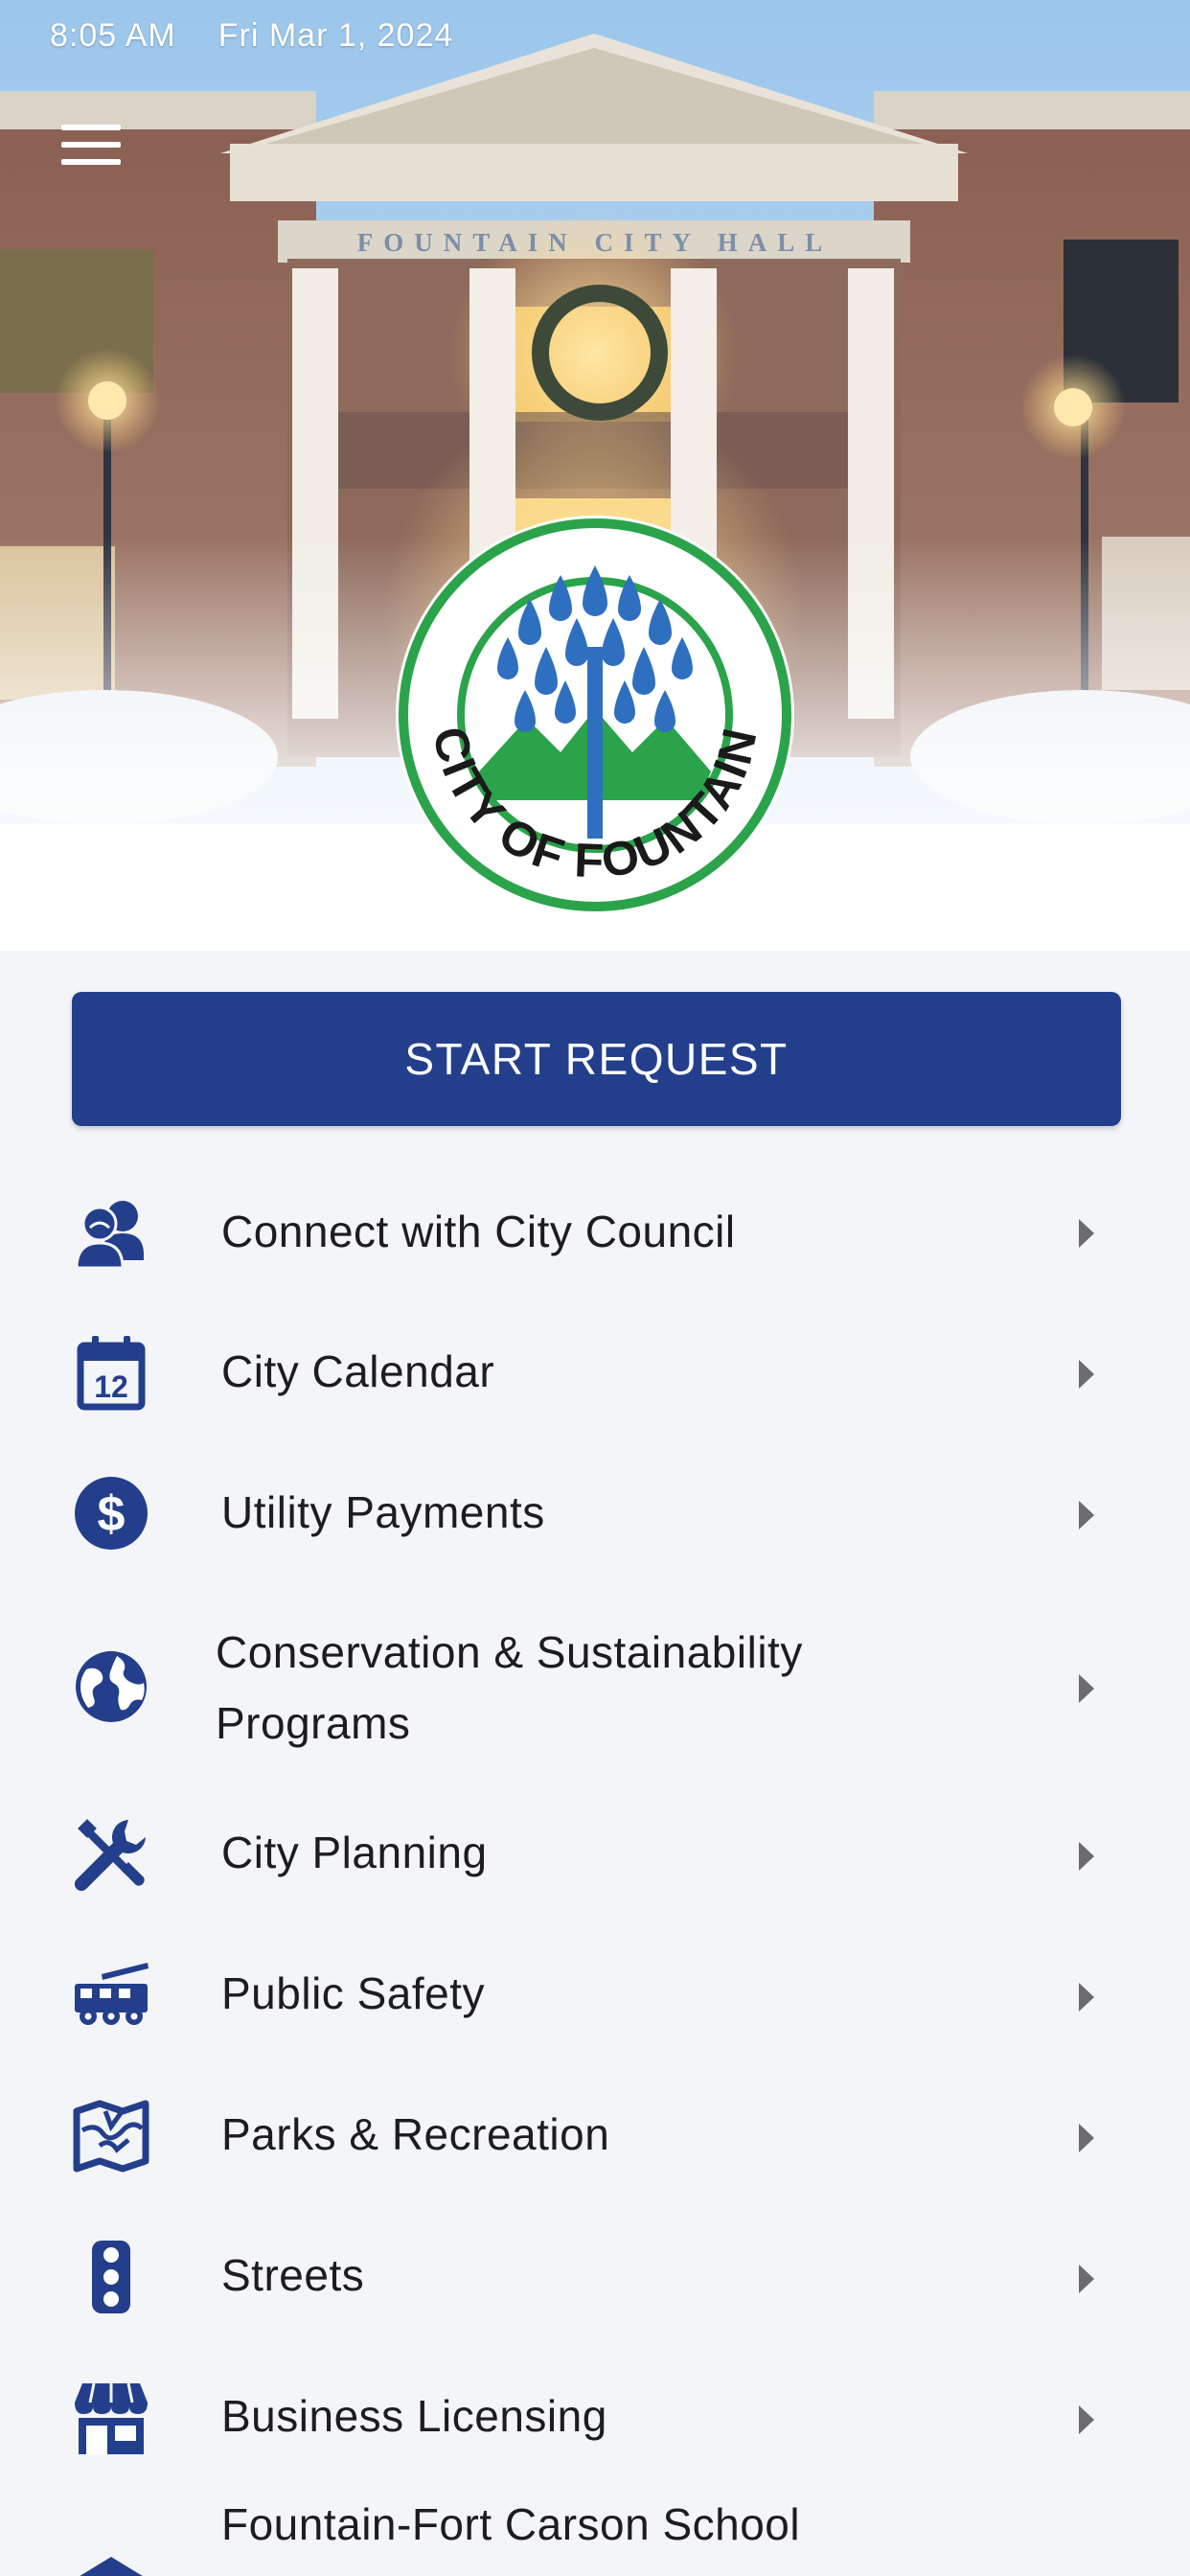  What do you see at coordinates (113, 35) in the screenshot?
I see `status-time: 8:05 AM` at bounding box center [113, 35].